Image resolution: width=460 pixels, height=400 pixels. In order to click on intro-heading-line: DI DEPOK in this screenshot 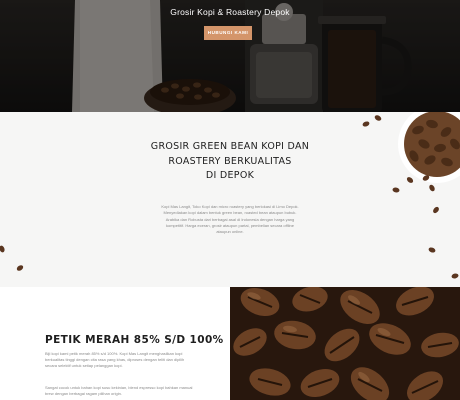, I will do `click(230, 175)`.